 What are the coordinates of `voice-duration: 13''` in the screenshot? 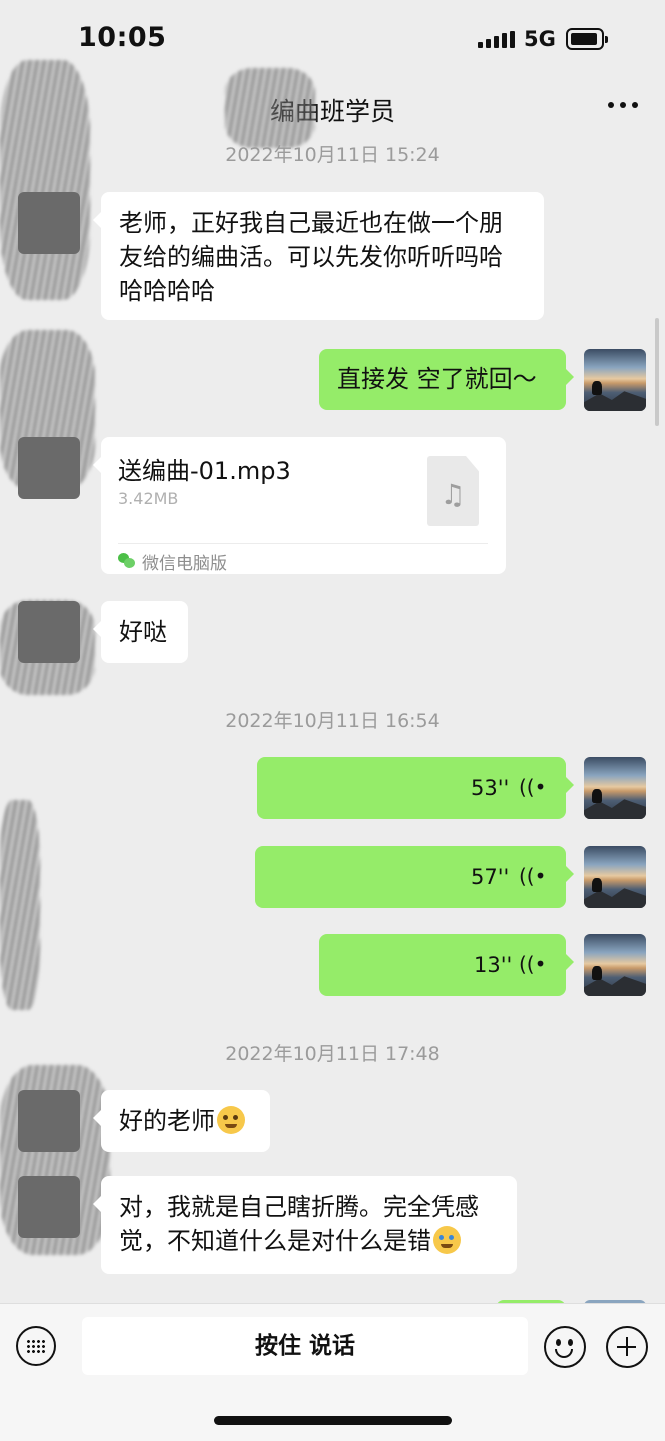 It's located at (493, 965).